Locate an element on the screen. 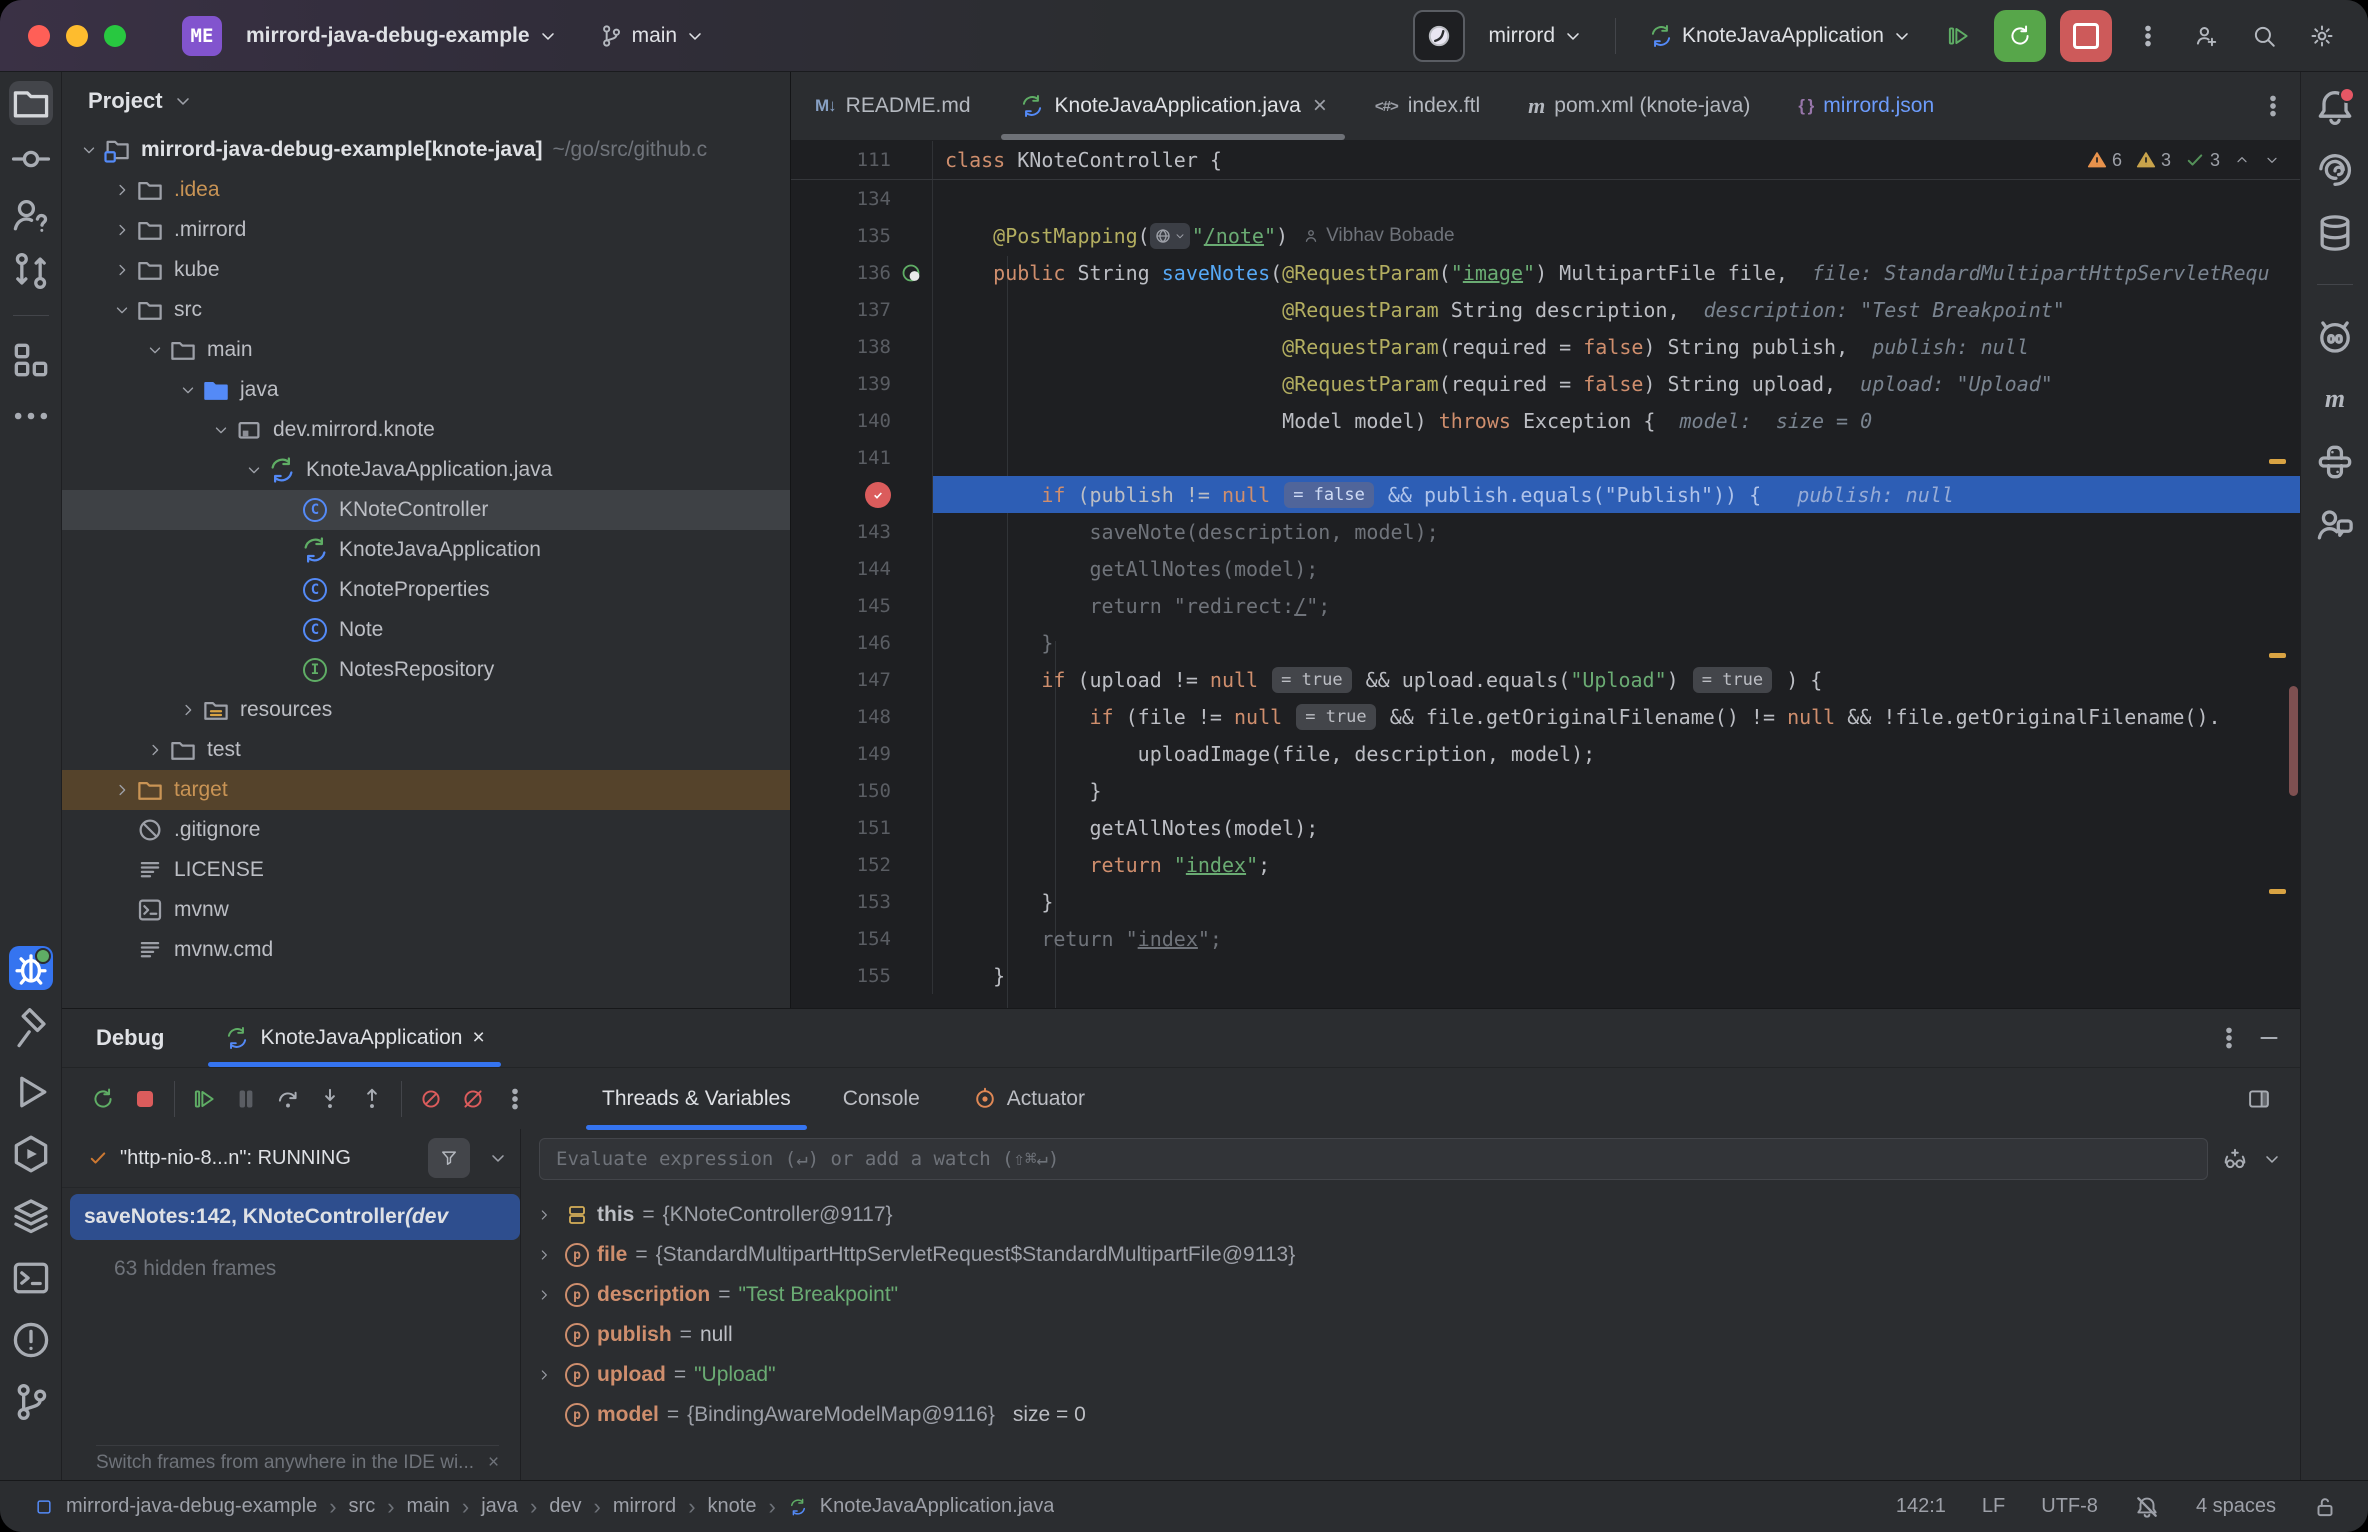  editor-tab-pom-xml-knote-java-: m pom.xml (knote-java) is located at coordinates (1639, 106).